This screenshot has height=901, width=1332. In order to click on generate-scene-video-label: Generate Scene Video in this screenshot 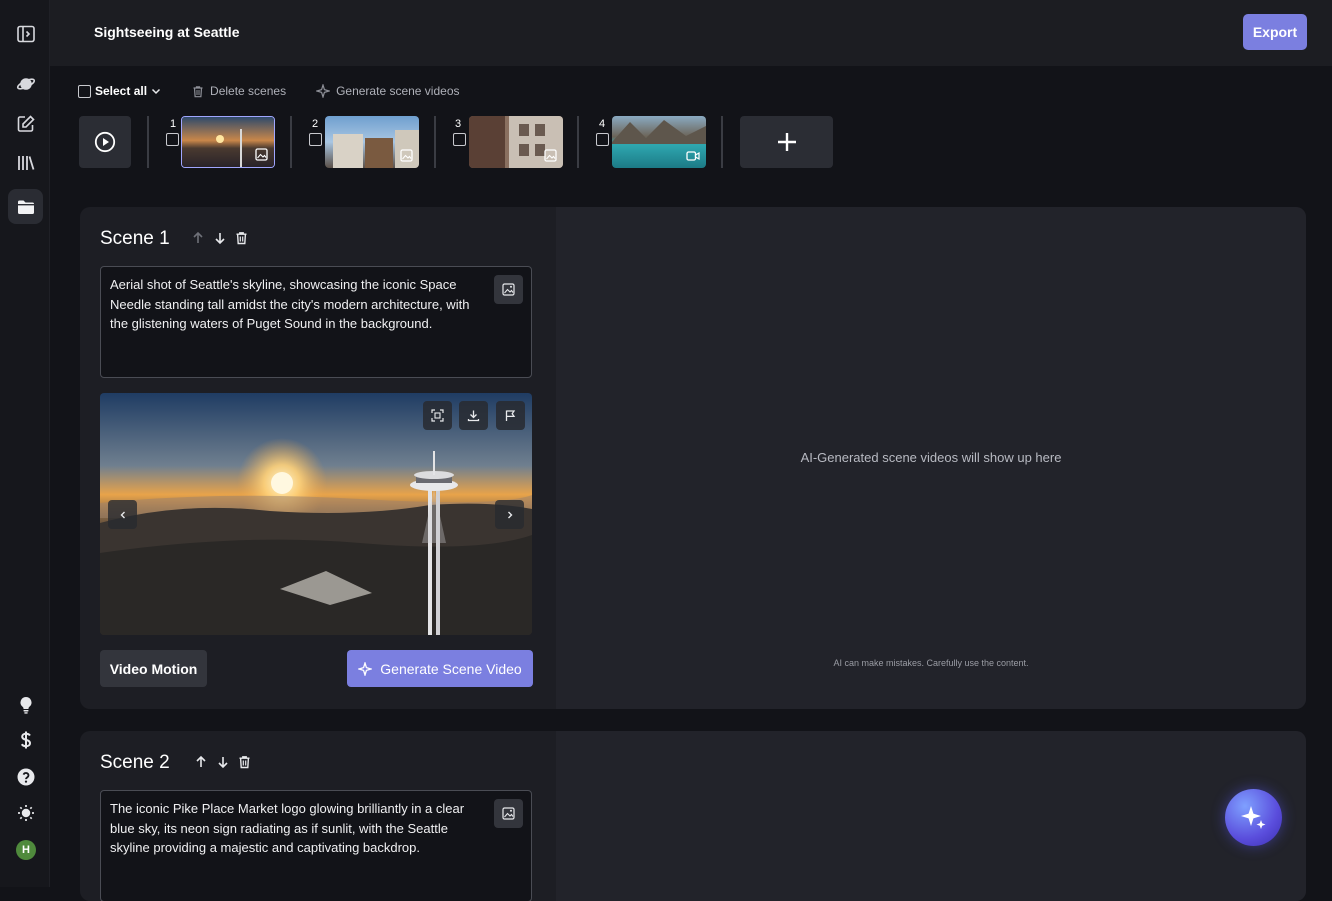, I will do `click(451, 668)`.